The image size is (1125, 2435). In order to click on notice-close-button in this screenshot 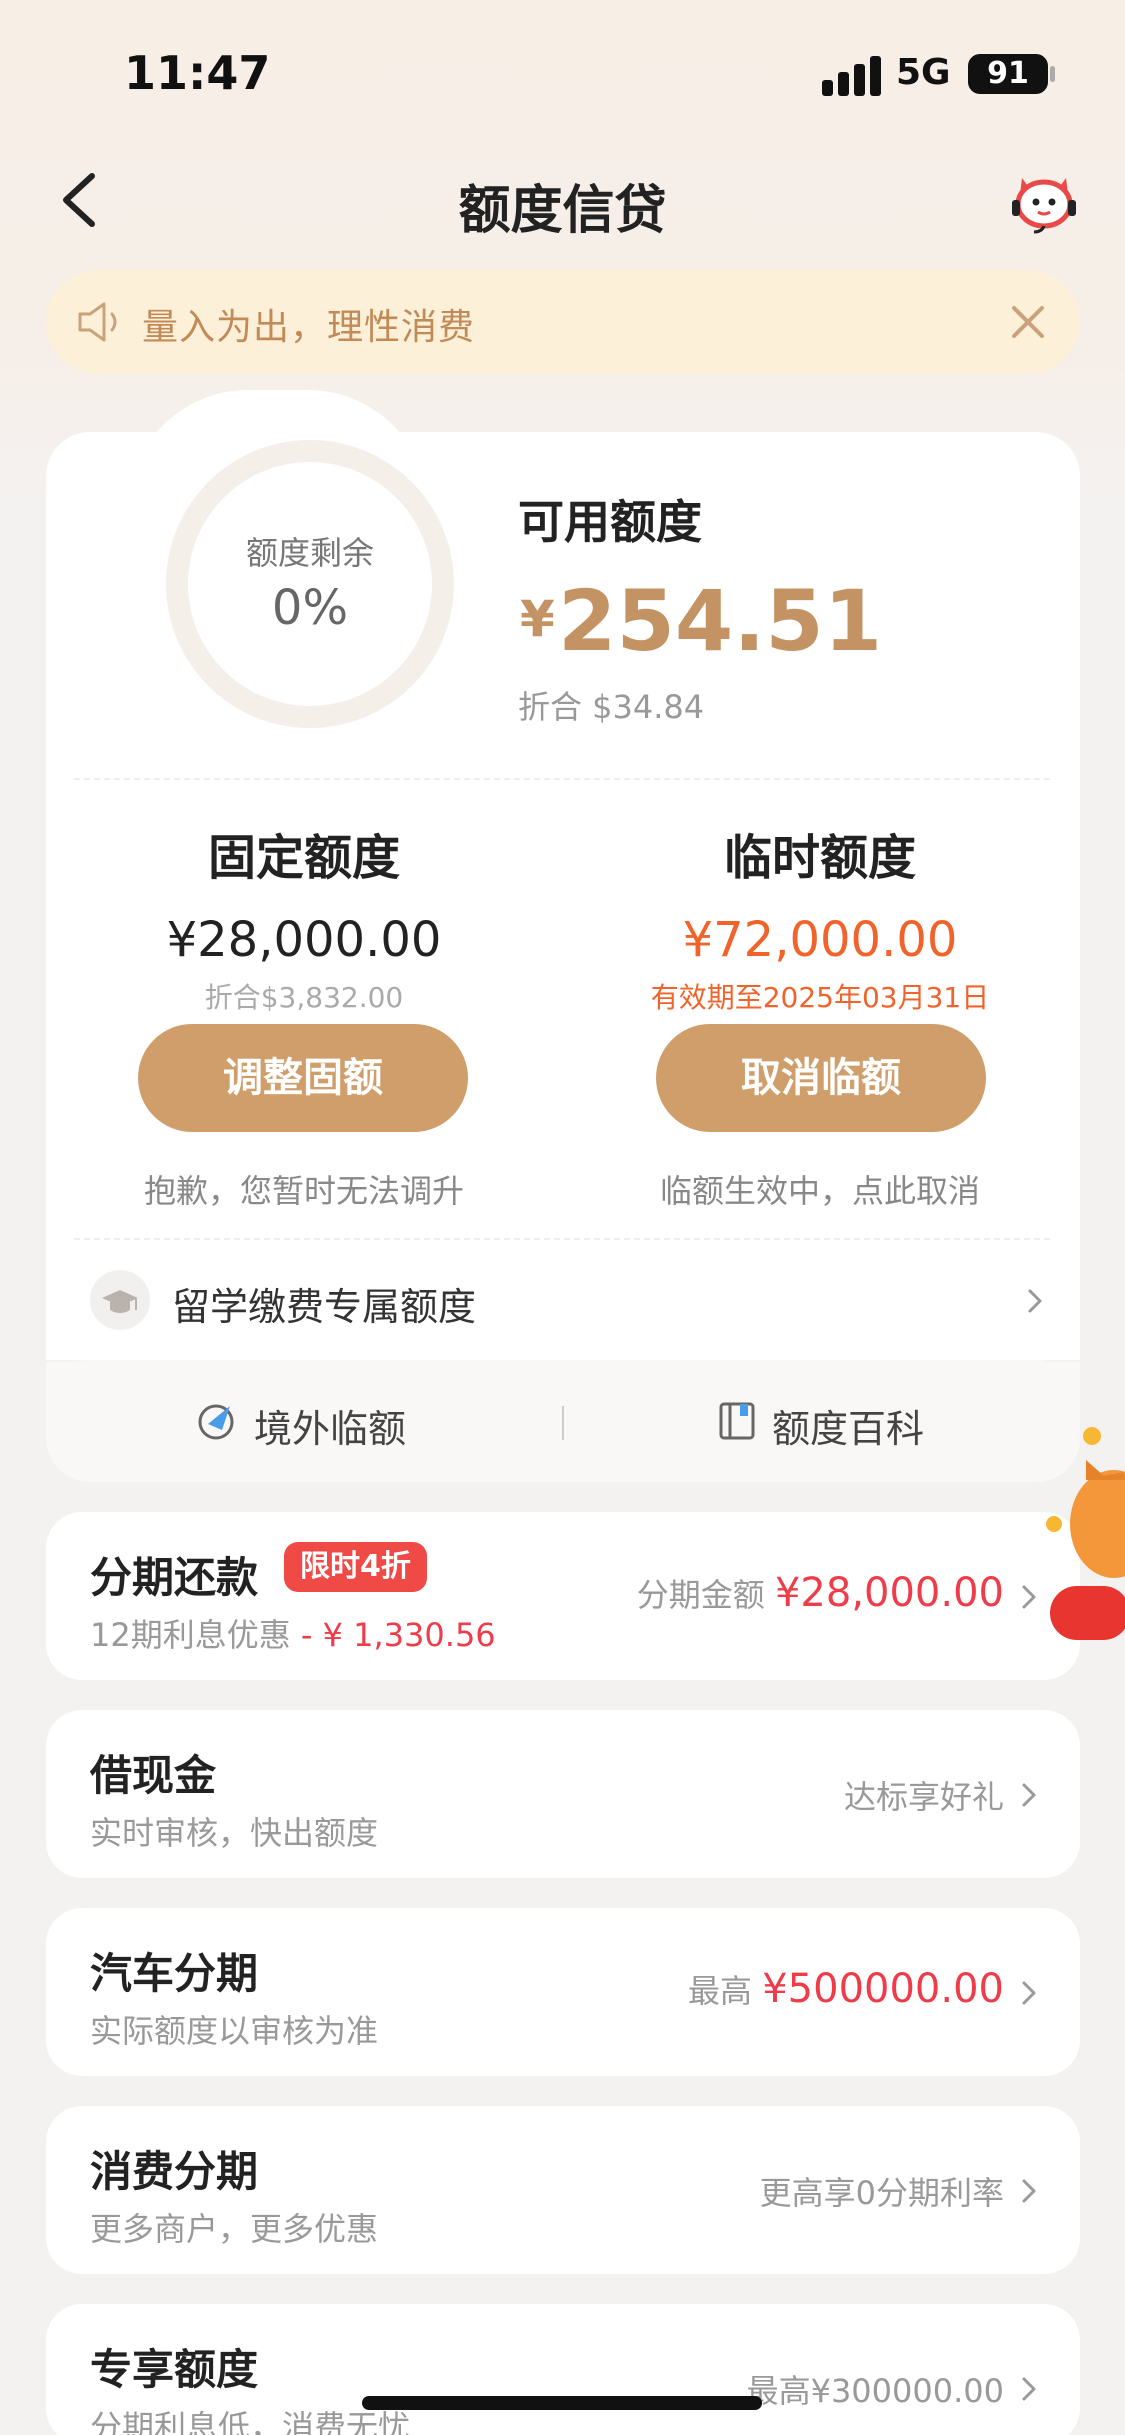, I will do `click(1028, 322)`.